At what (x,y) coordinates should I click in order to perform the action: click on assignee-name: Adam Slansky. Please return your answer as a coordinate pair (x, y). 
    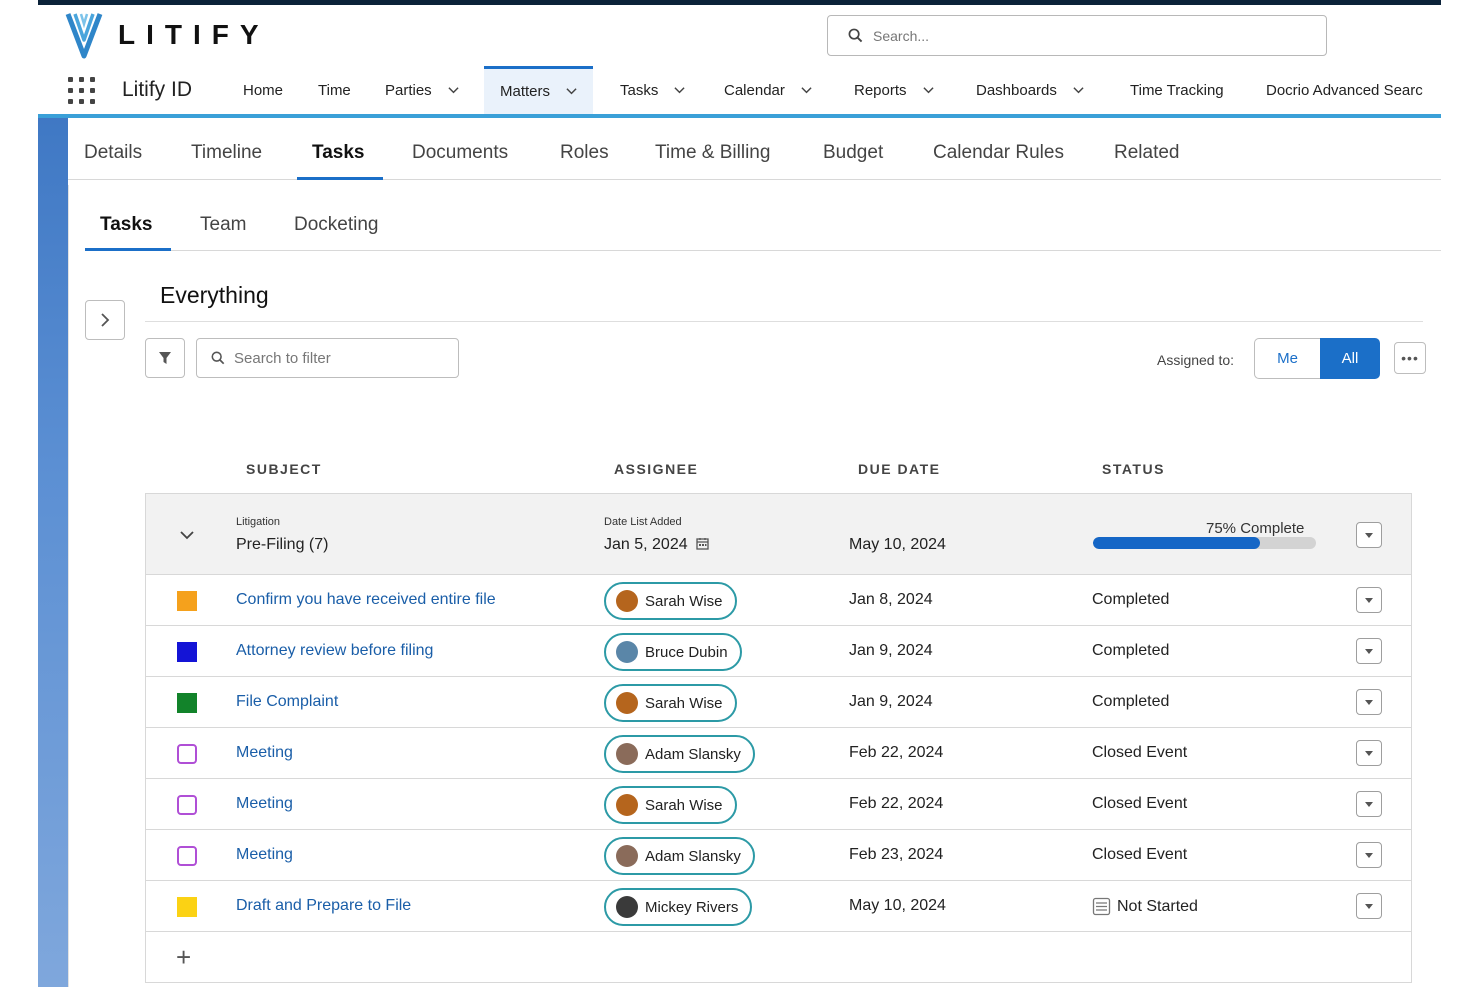
    Looking at the image, I should click on (693, 754).